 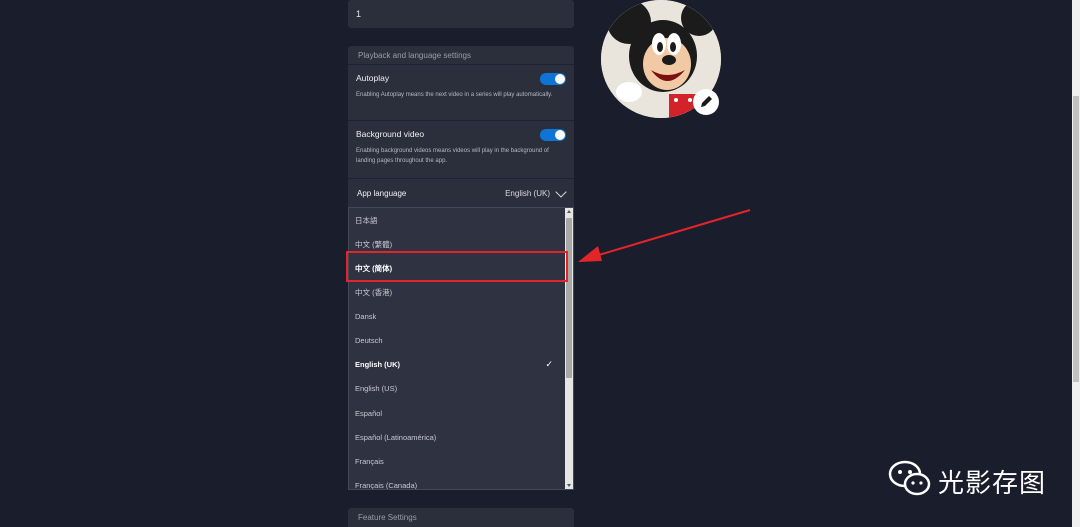 What do you see at coordinates (549, 364) in the screenshot?
I see `check-icon: ✓` at bounding box center [549, 364].